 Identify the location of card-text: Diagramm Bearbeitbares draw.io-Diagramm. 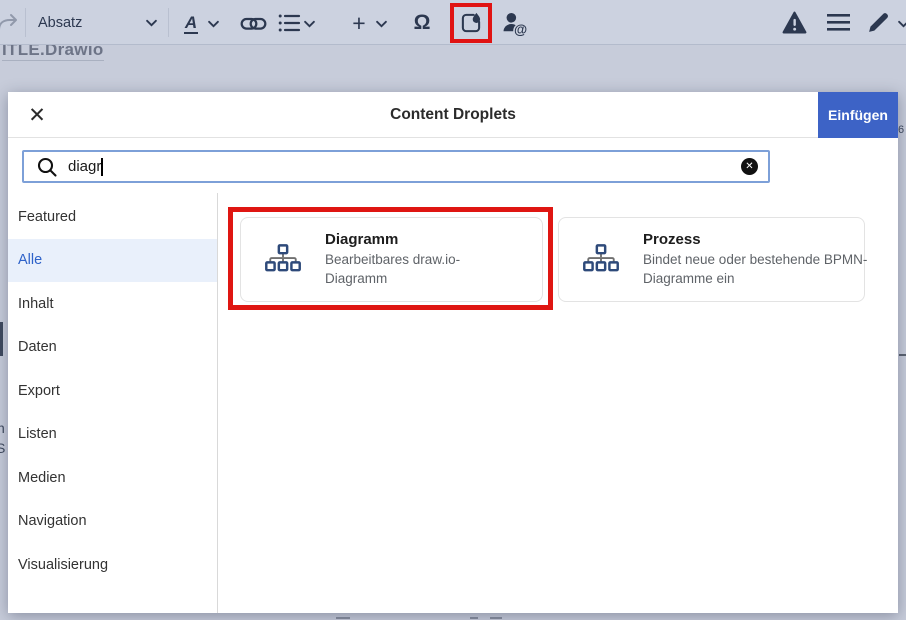
(411, 260).